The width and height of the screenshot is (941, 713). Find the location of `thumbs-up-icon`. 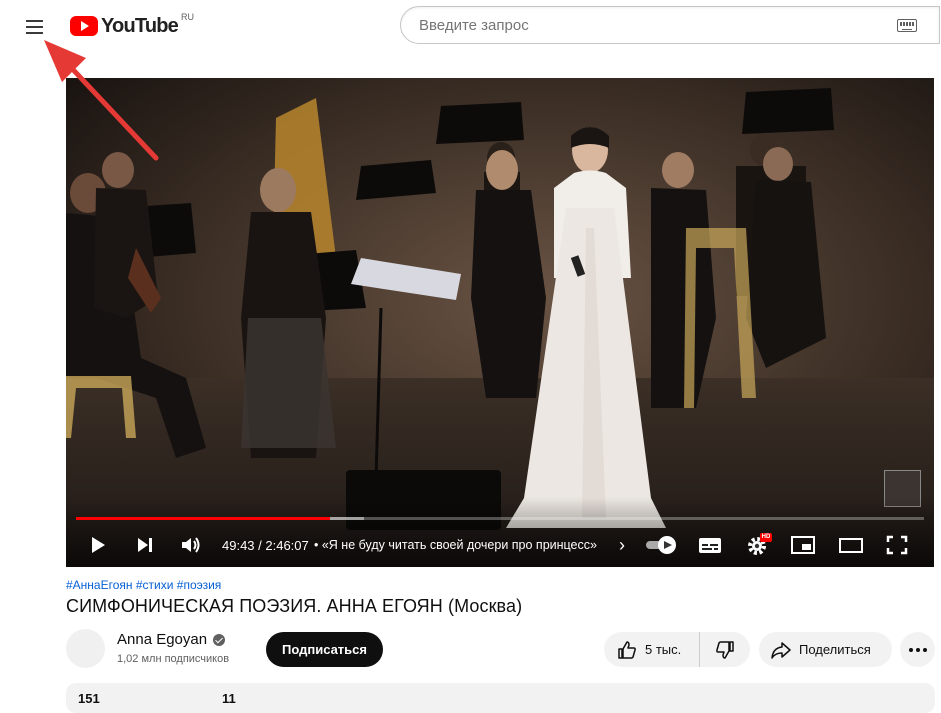

thumbs-up-icon is located at coordinates (627, 649).